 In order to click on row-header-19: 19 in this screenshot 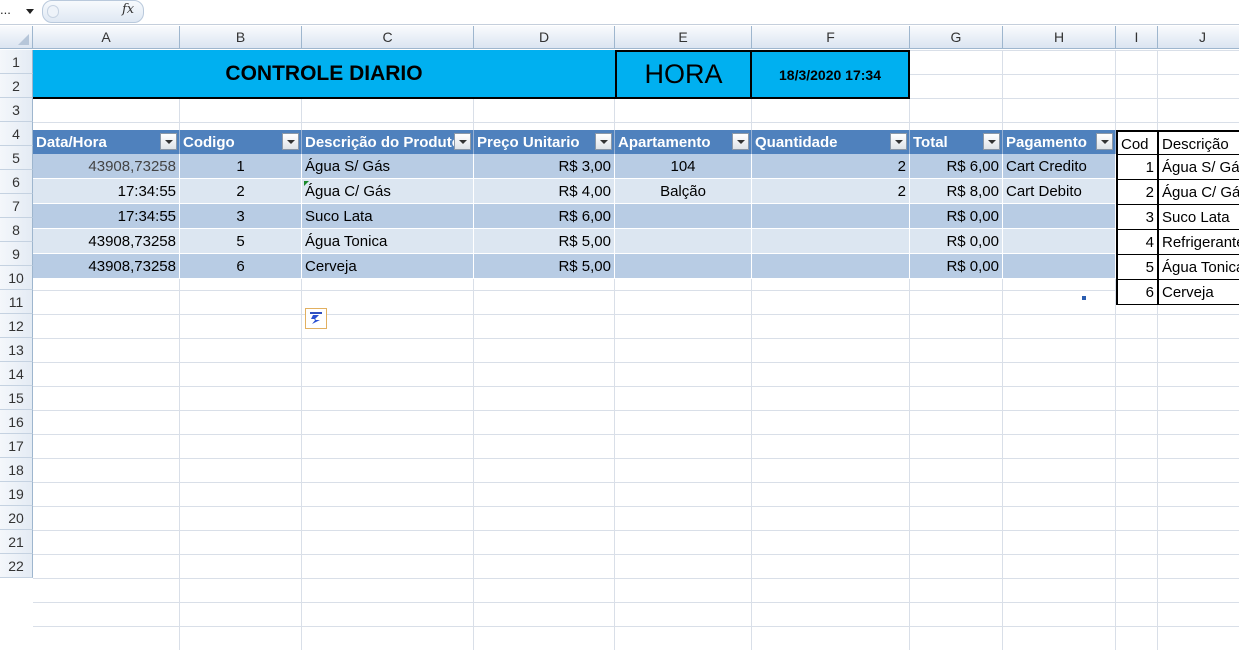, I will do `click(16, 494)`.